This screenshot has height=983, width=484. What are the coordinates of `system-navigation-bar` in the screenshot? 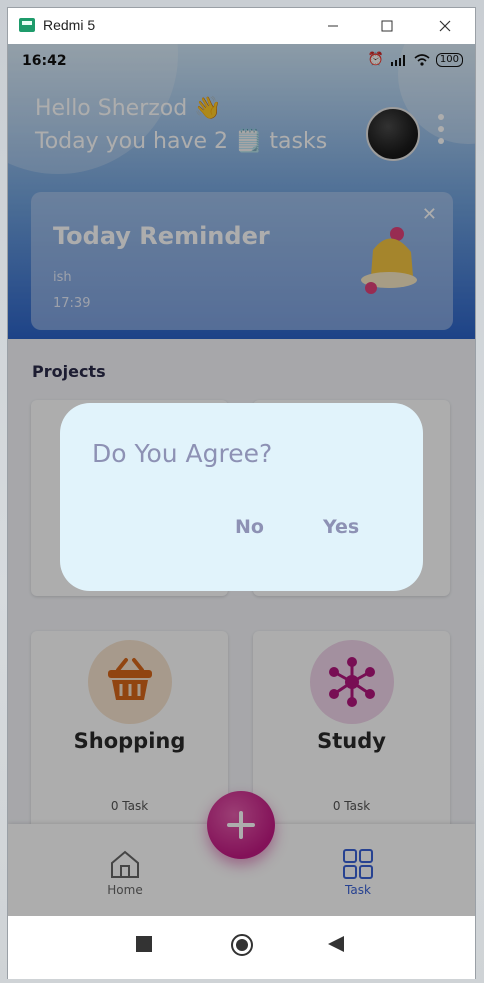 It's located at (241, 947).